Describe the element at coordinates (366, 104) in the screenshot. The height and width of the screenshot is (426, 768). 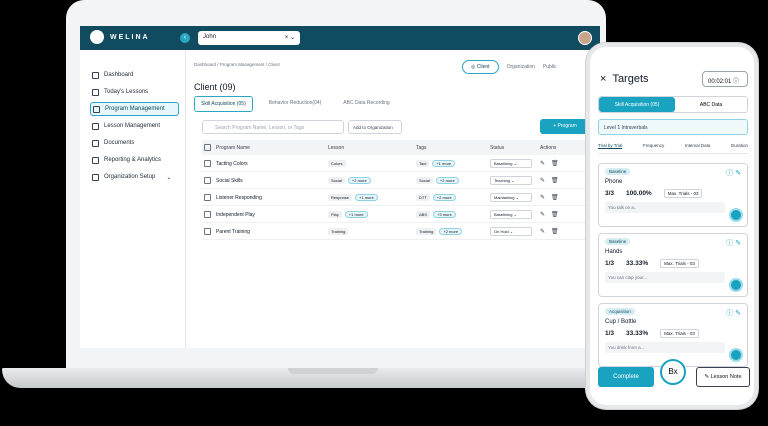
I see `tab-abc-data: ABC Data Recording` at that location.